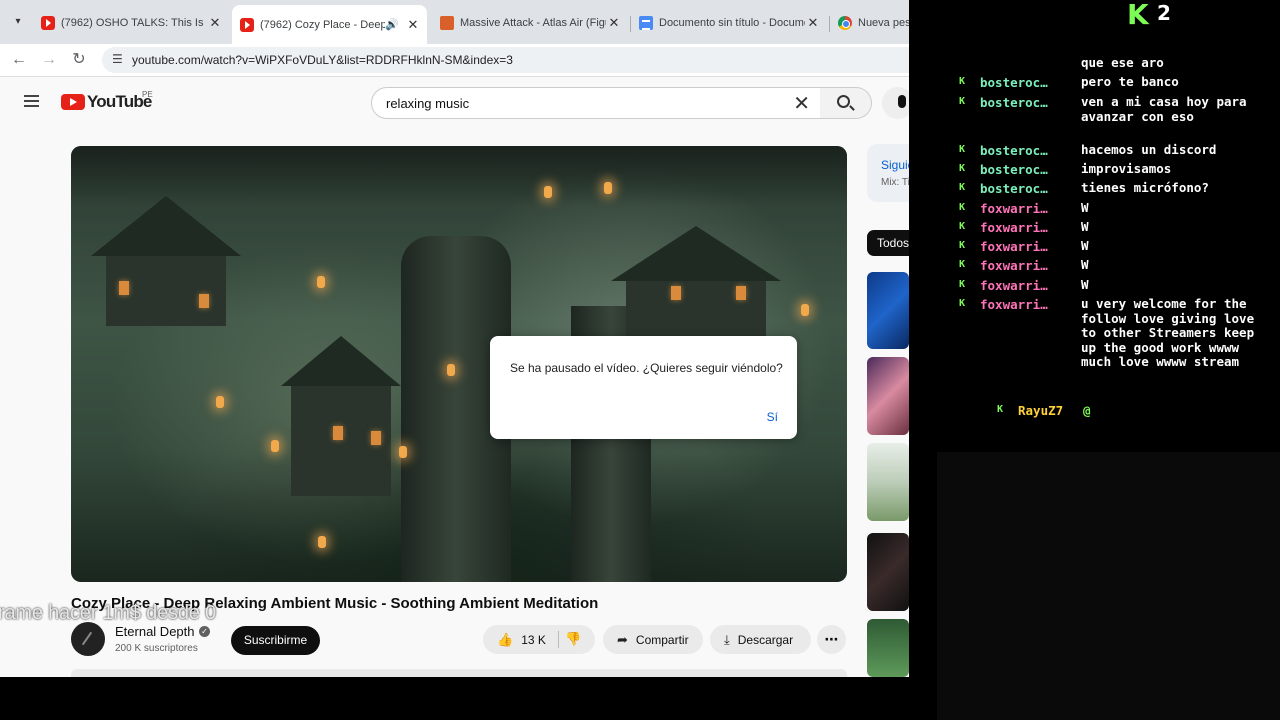 This screenshot has width=1280, height=720. I want to click on back-arrow-icon: ←, so click(19, 60).